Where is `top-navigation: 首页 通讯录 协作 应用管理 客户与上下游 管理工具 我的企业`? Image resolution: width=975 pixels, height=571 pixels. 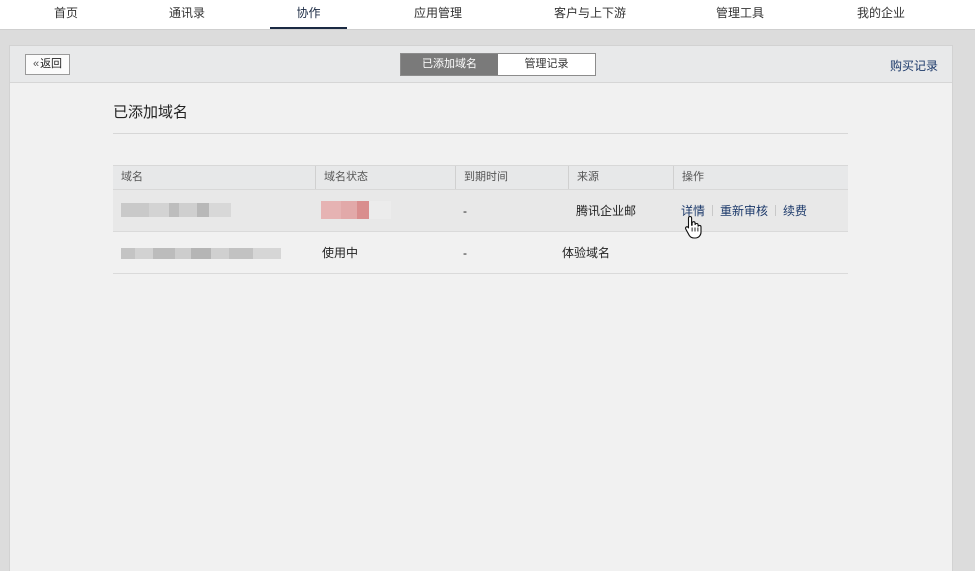
top-navigation: 首页 通讯录 协作 应用管理 客户与上下游 管理工具 我的企业 is located at coordinates (487, 15).